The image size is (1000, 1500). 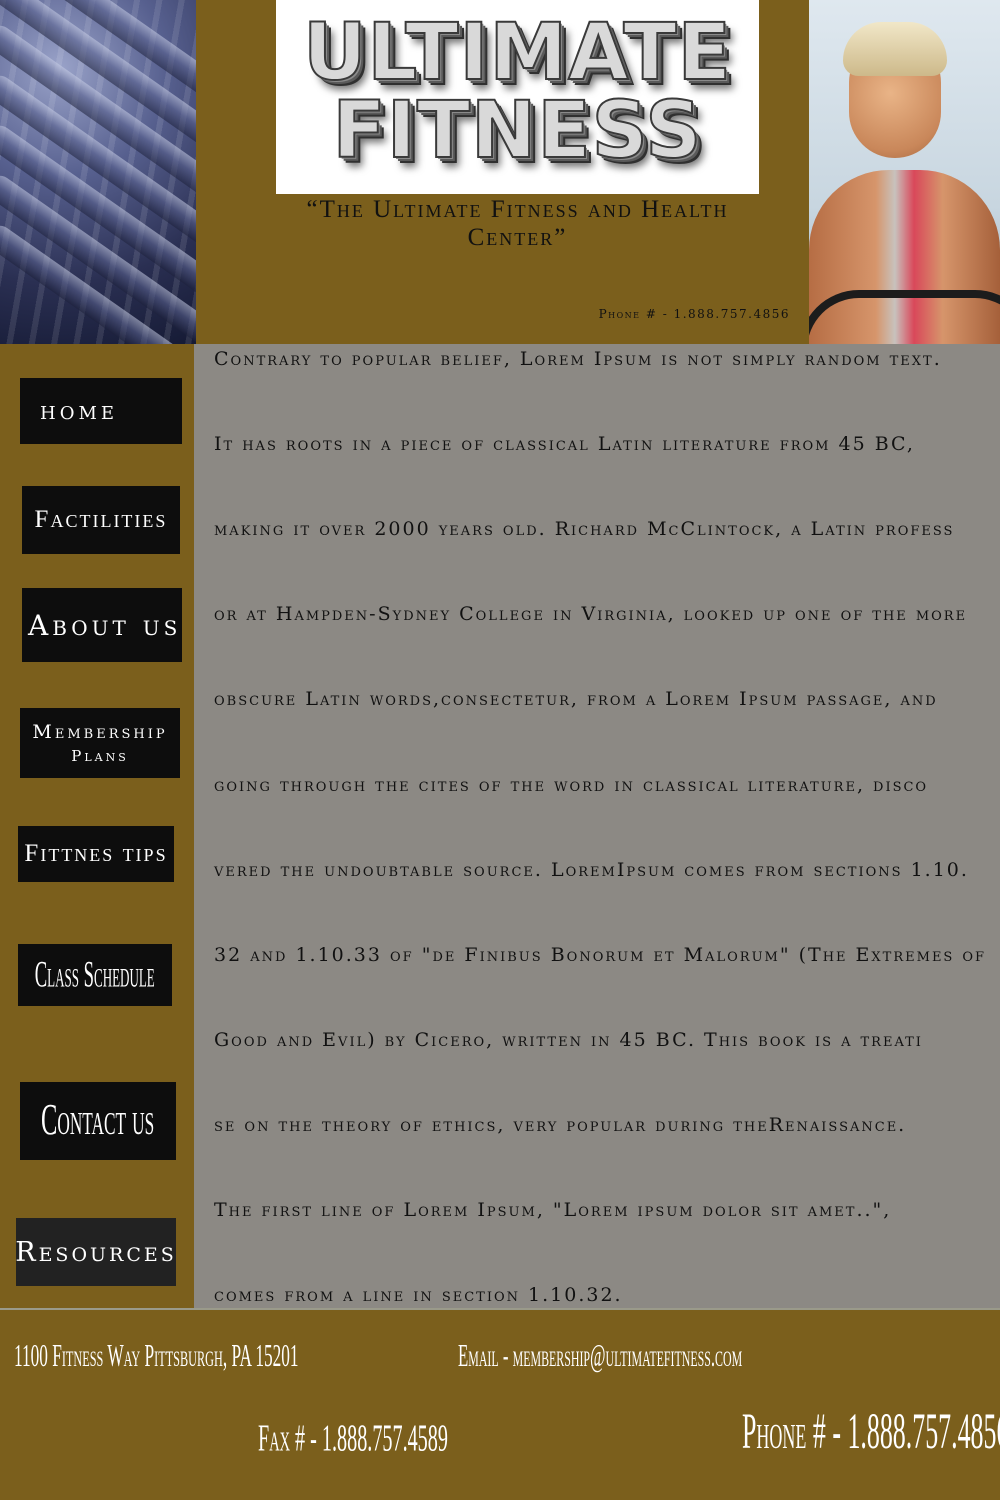 What do you see at coordinates (156, 1357) in the screenshot?
I see `footer-address: 1100 Fitness Way Pittsburgh, PA 15201` at bounding box center [156, 1357].